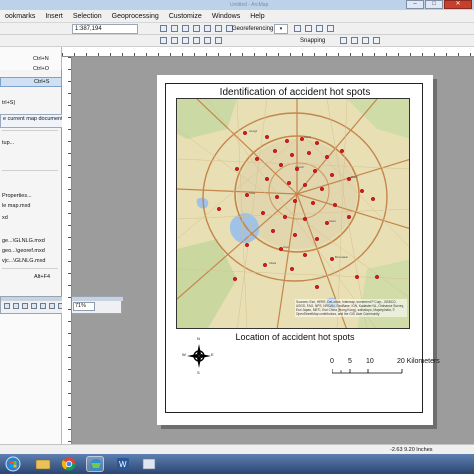 Image resolution: width=474 pixels, height=474 pixels. Describe the element at coordinates (43, 306) in the screenshot. I see `zoom-100-icon` at that location.